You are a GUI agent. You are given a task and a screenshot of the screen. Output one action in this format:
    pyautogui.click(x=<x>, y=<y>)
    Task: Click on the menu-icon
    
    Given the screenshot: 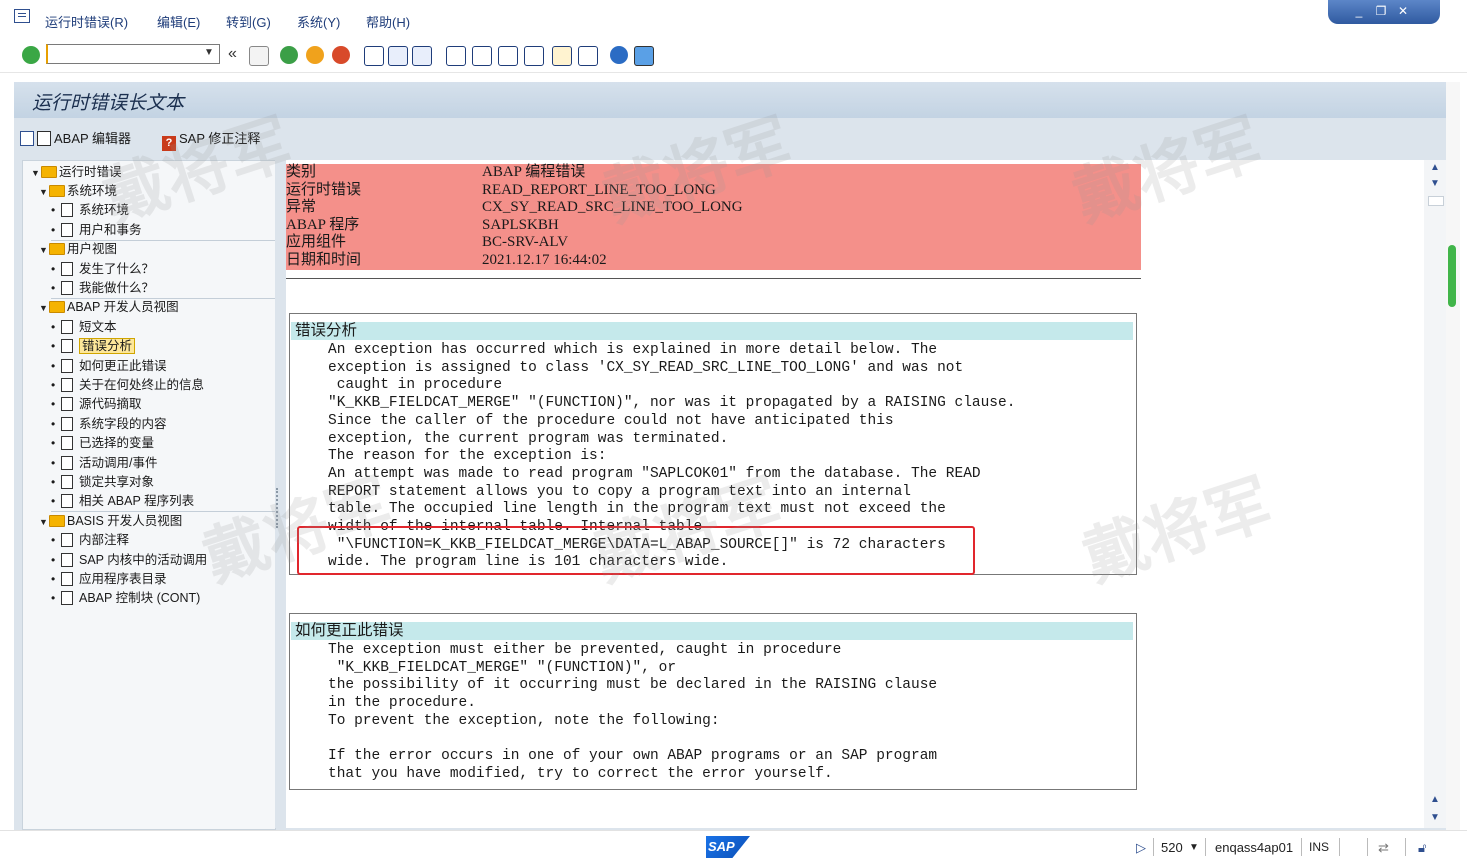 What is the action you would take?
    pyautogui.click(x=22, y=16)
    